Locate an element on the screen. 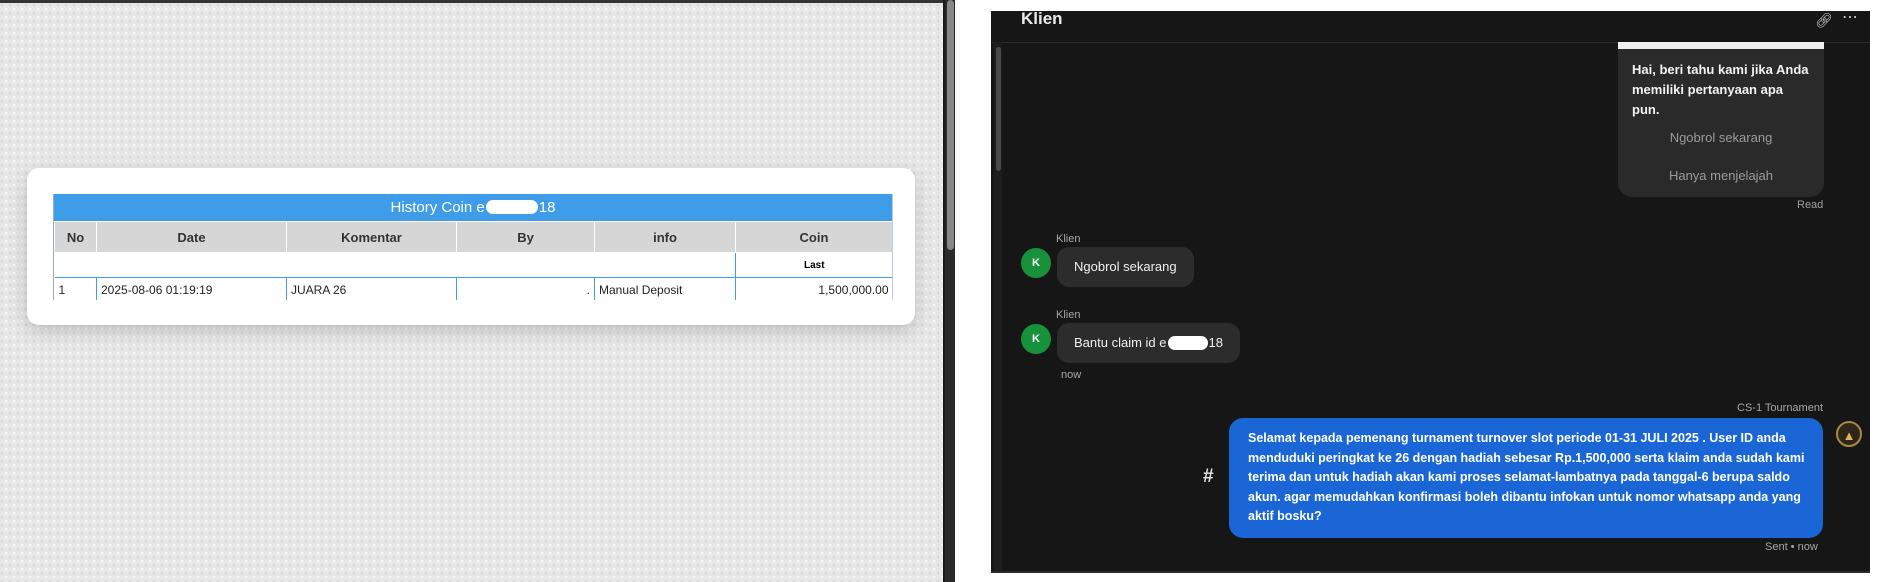  welcome-strip is located at coordinates (1721, 45).